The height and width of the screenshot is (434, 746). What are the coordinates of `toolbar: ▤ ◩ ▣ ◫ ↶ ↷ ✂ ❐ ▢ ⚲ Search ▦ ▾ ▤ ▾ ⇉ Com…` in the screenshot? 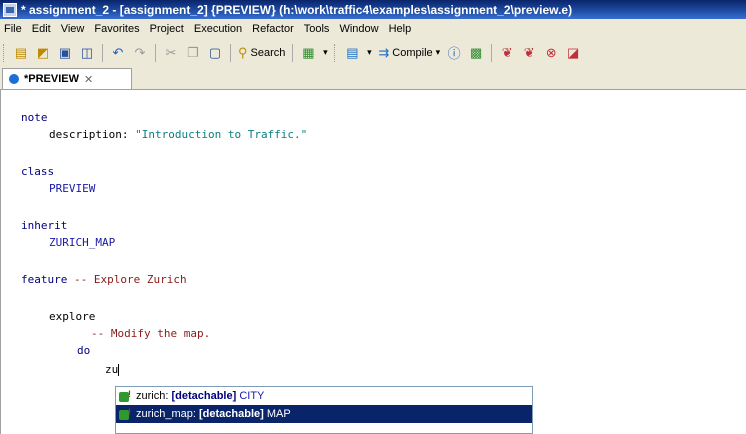 It's located at (373, 53).